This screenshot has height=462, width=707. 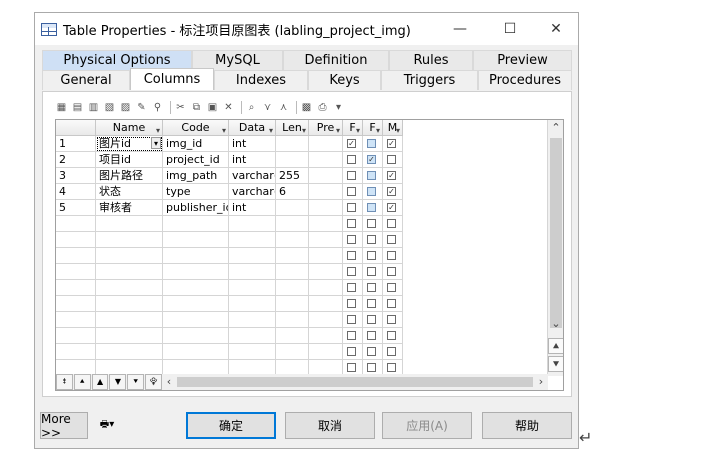 What do you see at coordinates (391, 207) in the screenshot?
I see `mandatory-checkbox: ✓` at bounding box center [391, 207].